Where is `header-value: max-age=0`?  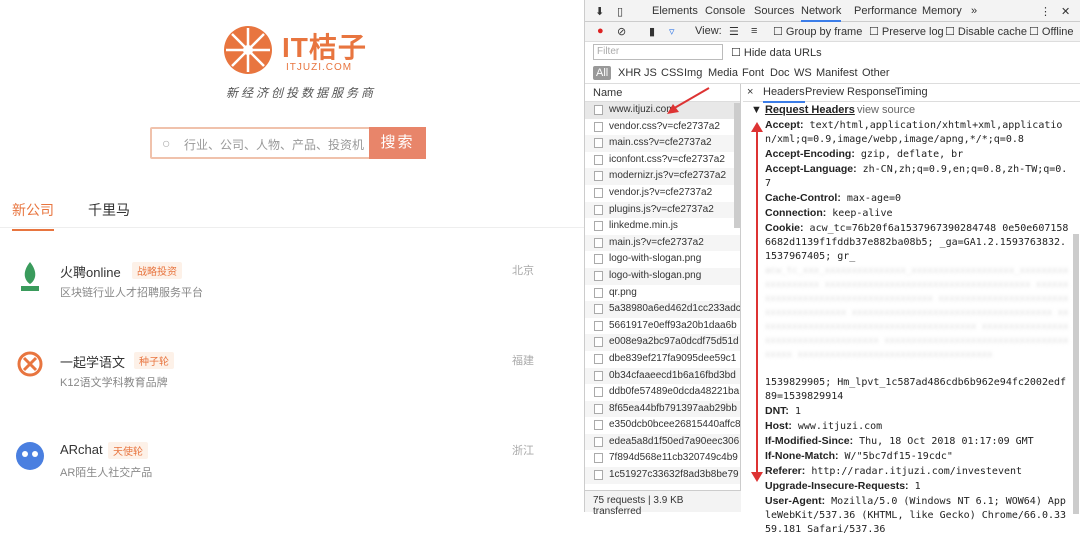
header-value: max-age=0 is located at coordinates (874, 198).